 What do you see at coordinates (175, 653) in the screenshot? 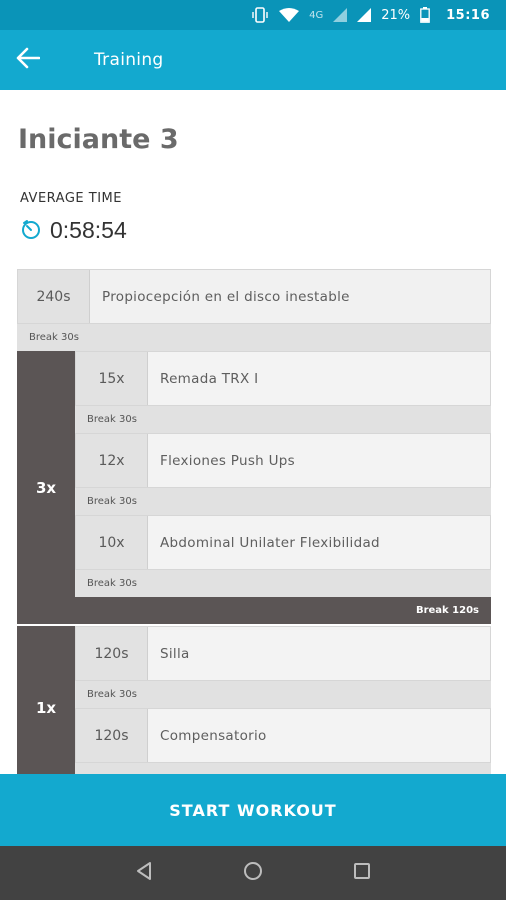
I see `exercise-name: Silla` at bounding box center [175, 653].